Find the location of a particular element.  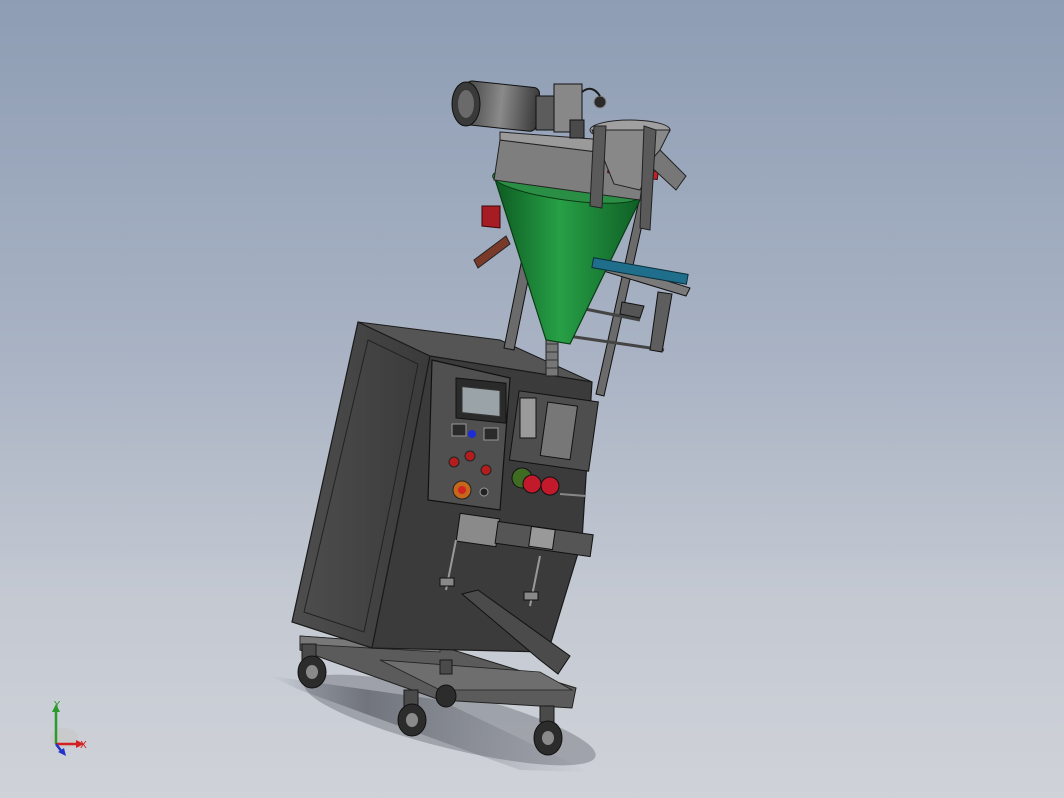

side-bracket is located at coordinates (492, 252).